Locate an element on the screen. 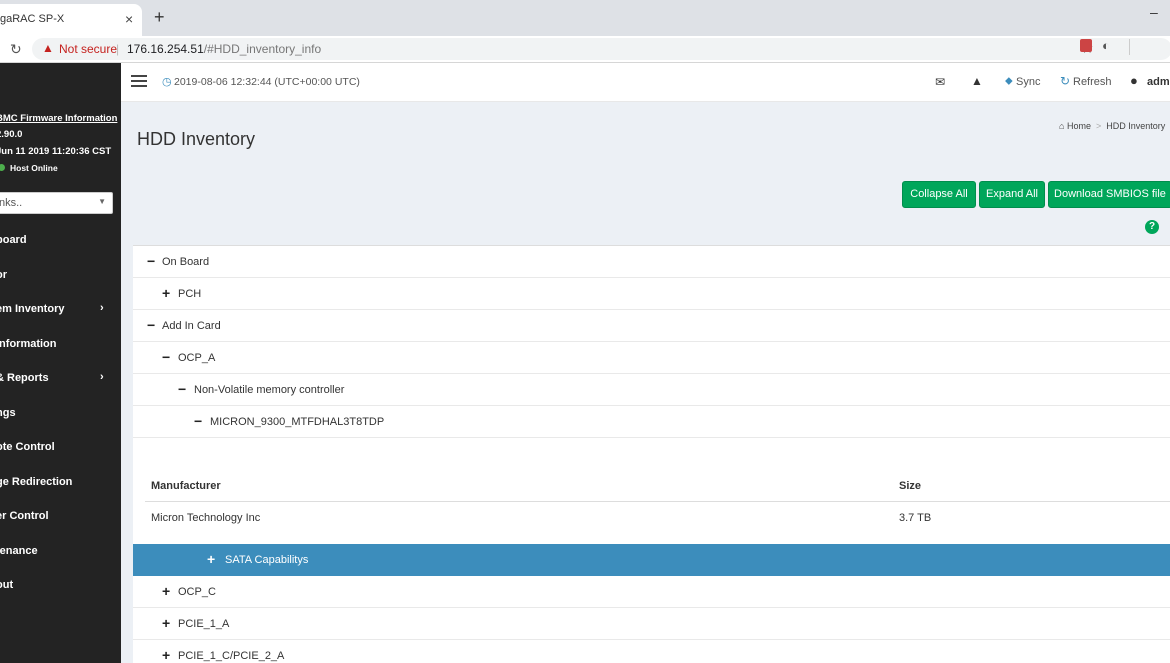 This screenshot has width=1170, height=663. tree-node-label: OCP_A is located at coordinates (197, 358).